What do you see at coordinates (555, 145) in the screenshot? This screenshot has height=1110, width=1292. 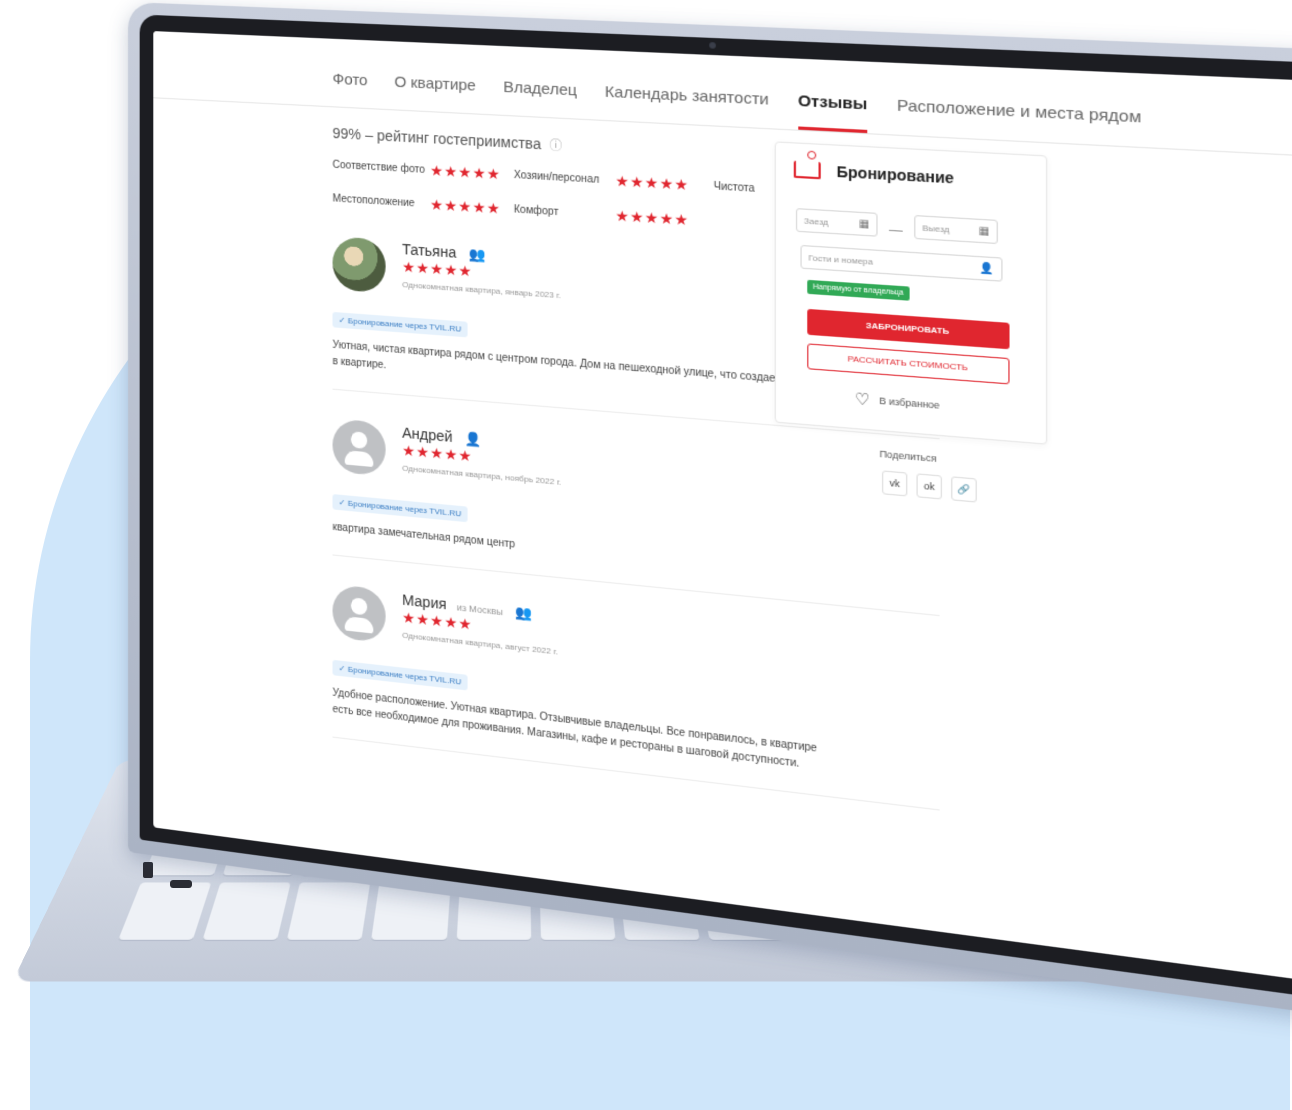 I see `info-icon: ⓘ` at bounding box center [555, 145].